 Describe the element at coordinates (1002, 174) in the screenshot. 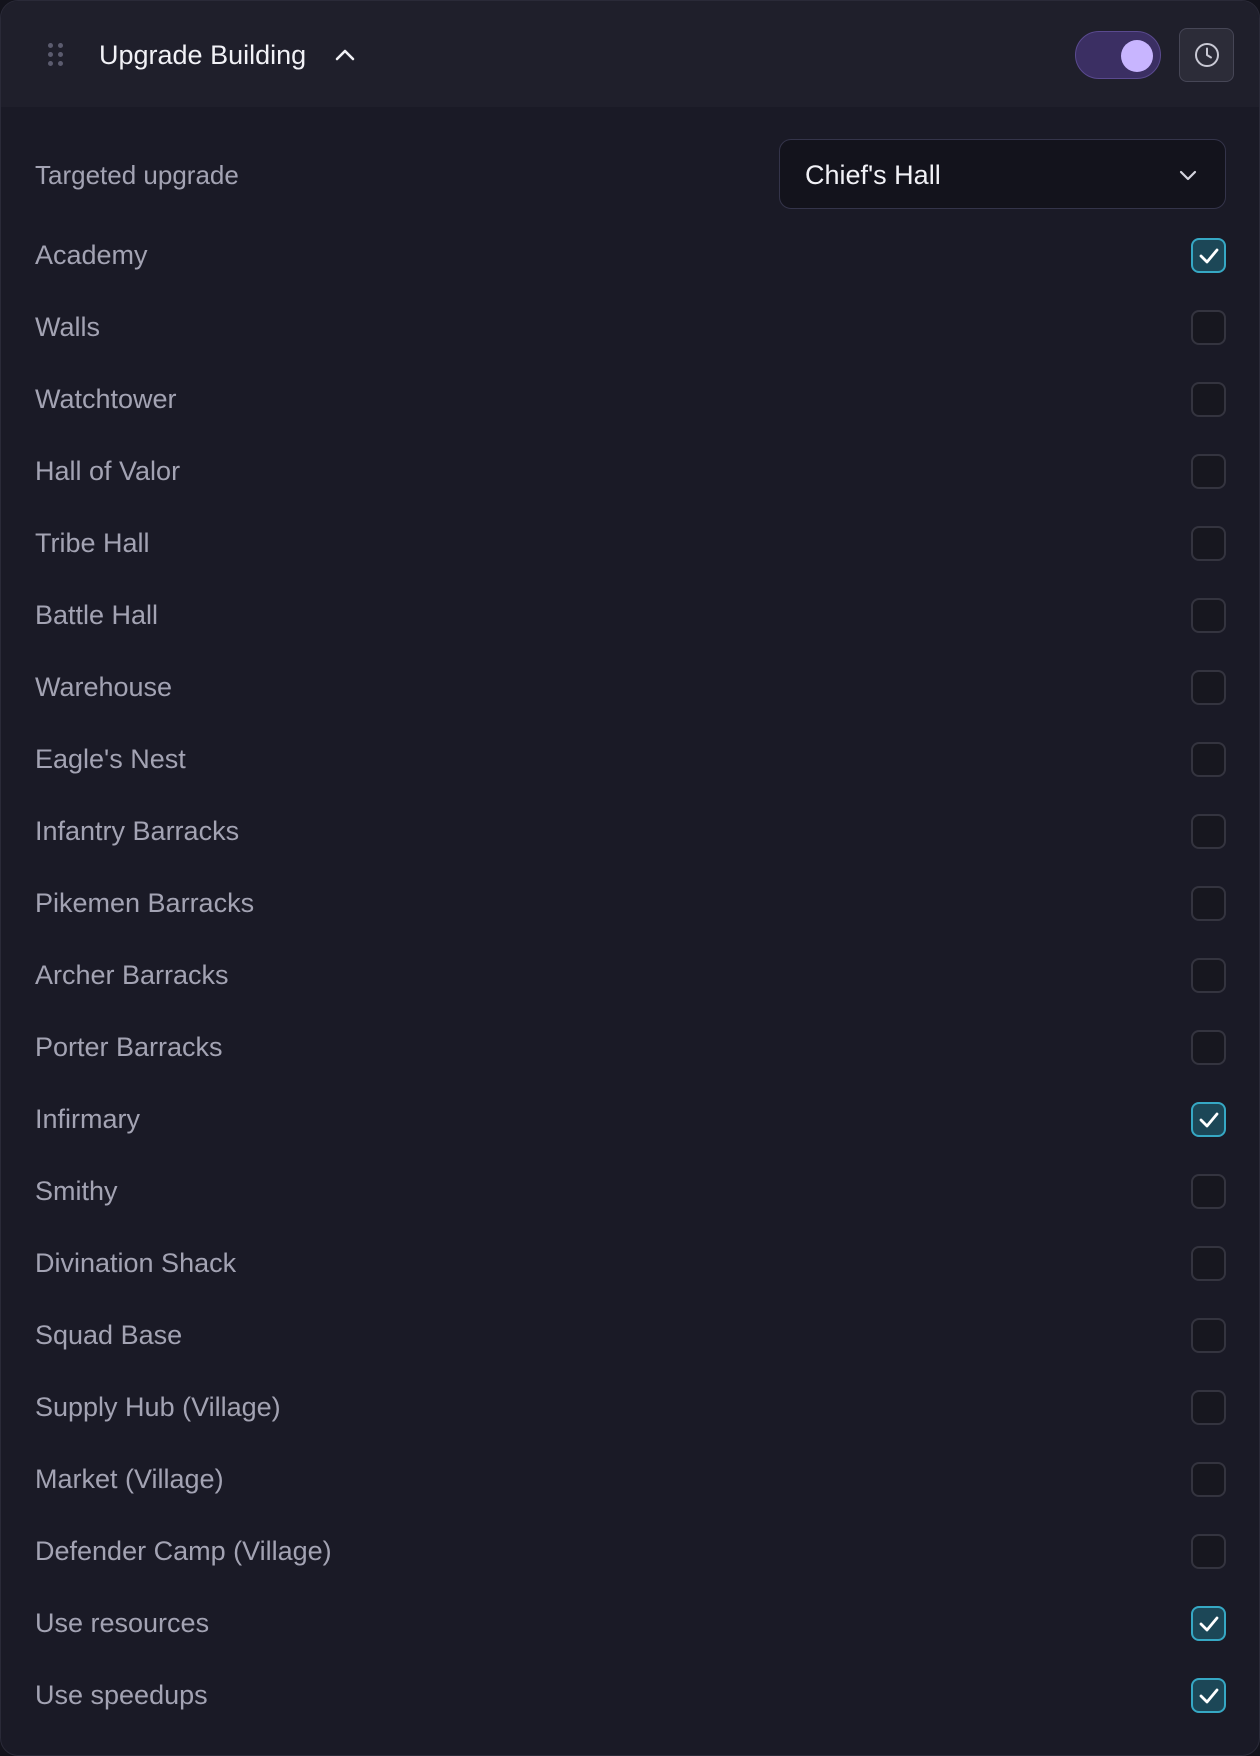

I see `targeted-upgrade-select: Chief's Hall` at that location.